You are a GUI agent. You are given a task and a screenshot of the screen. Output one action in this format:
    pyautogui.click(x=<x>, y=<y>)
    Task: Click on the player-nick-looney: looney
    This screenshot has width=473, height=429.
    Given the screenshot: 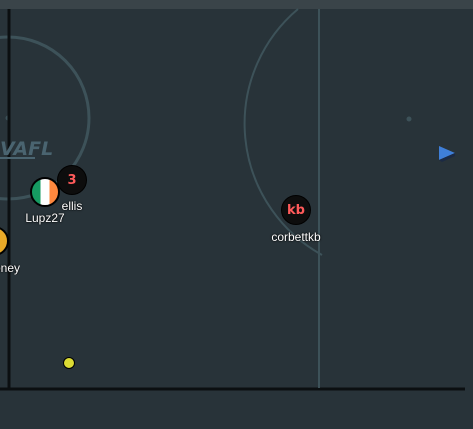 What is the action you would take?
    pyautogui.click(x=10, y=268)
    